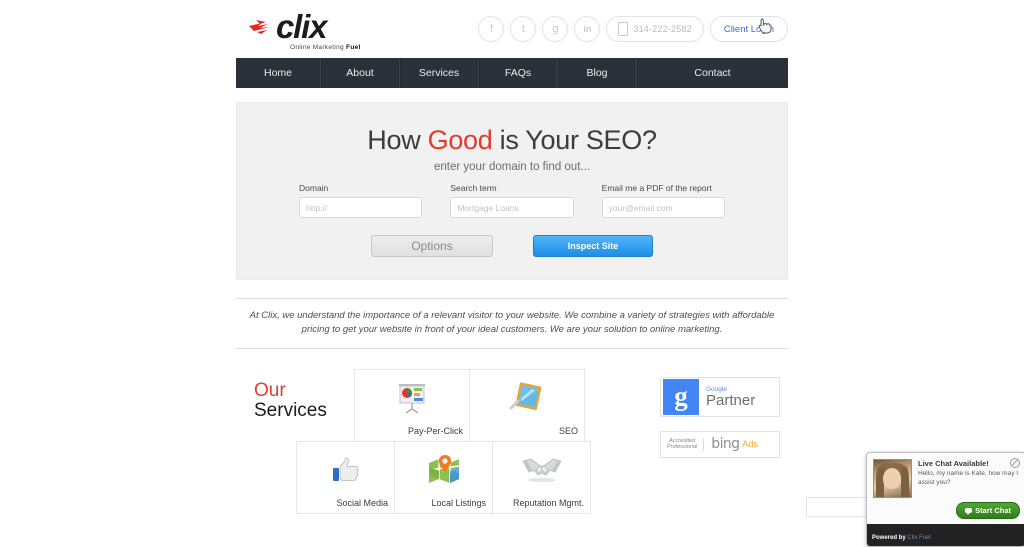 The height and width of the screenshot is (547, 1024). What do you see at coordinates (969, 511) in the screenshot?
I see `chat-bubble-icon` at bounding box center [969, 511].